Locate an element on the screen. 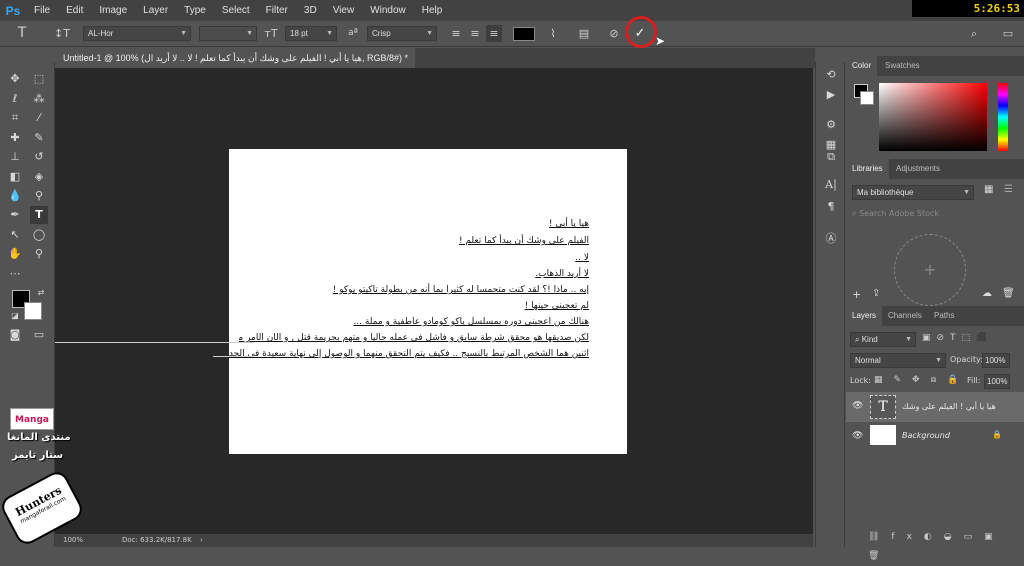 This screenshot has height=566, width=1024. fill-input: 100% is located at coordinates (997, 381).